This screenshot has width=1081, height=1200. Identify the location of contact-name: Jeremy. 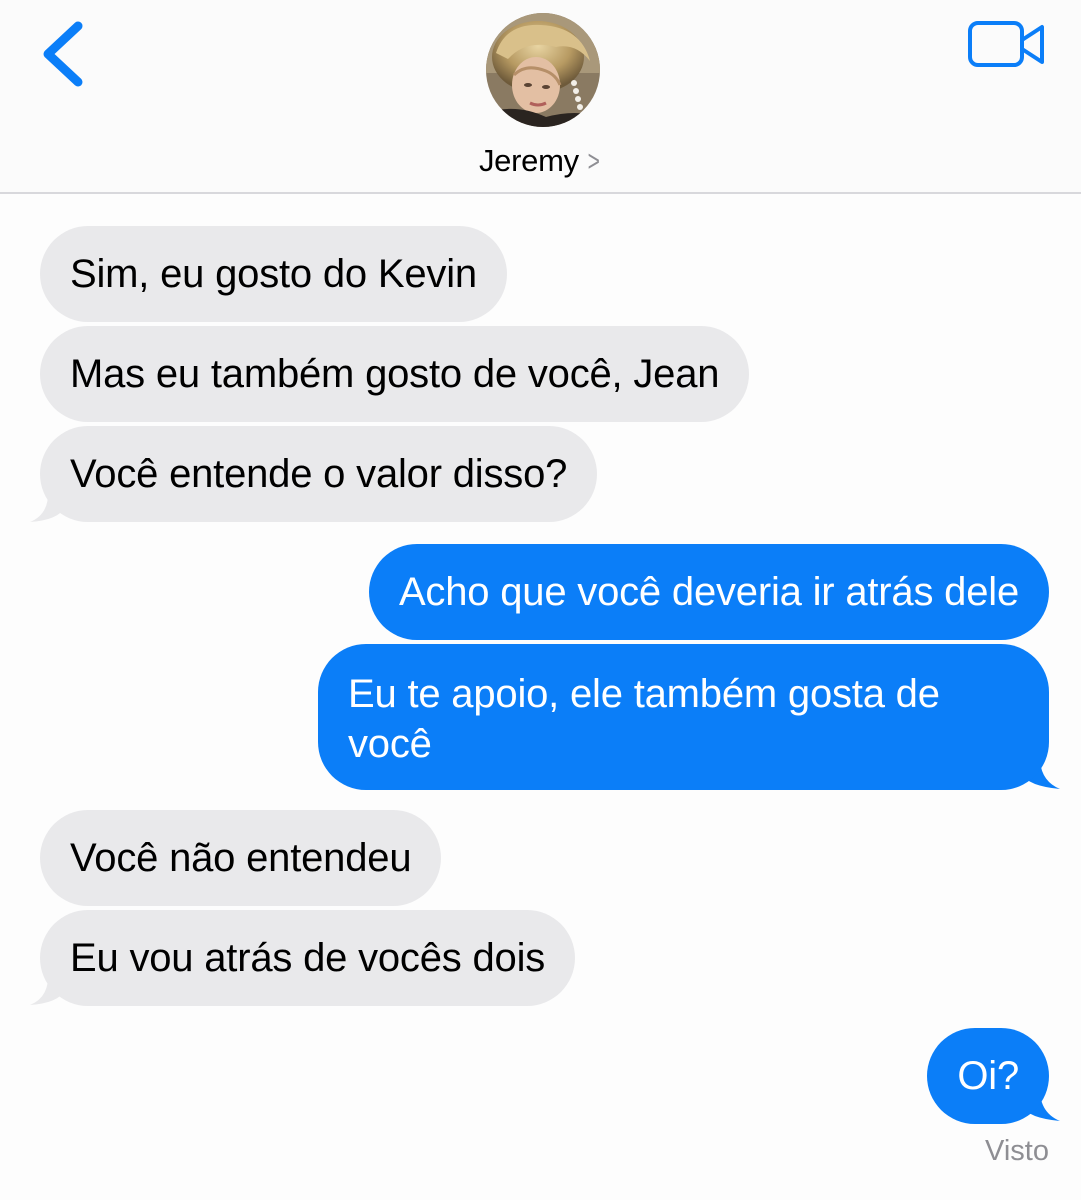
(528, 160).